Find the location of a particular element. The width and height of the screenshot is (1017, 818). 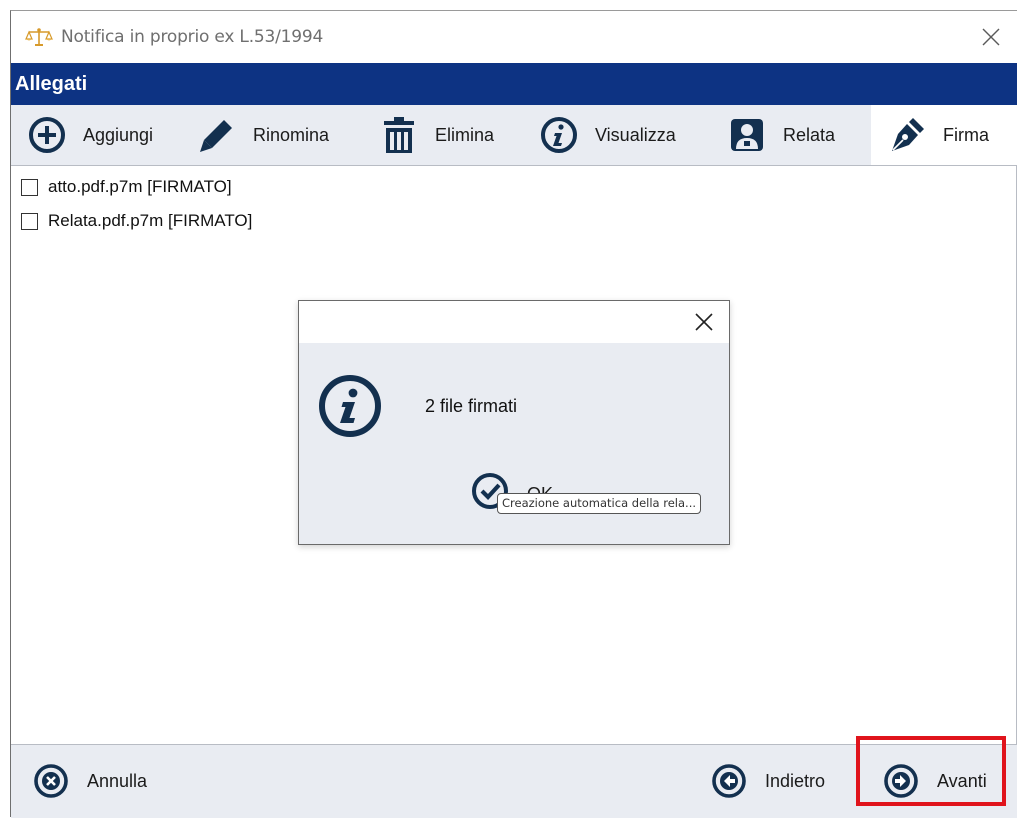

delete-button-label: Elimina is located at coordinates (465, 134).